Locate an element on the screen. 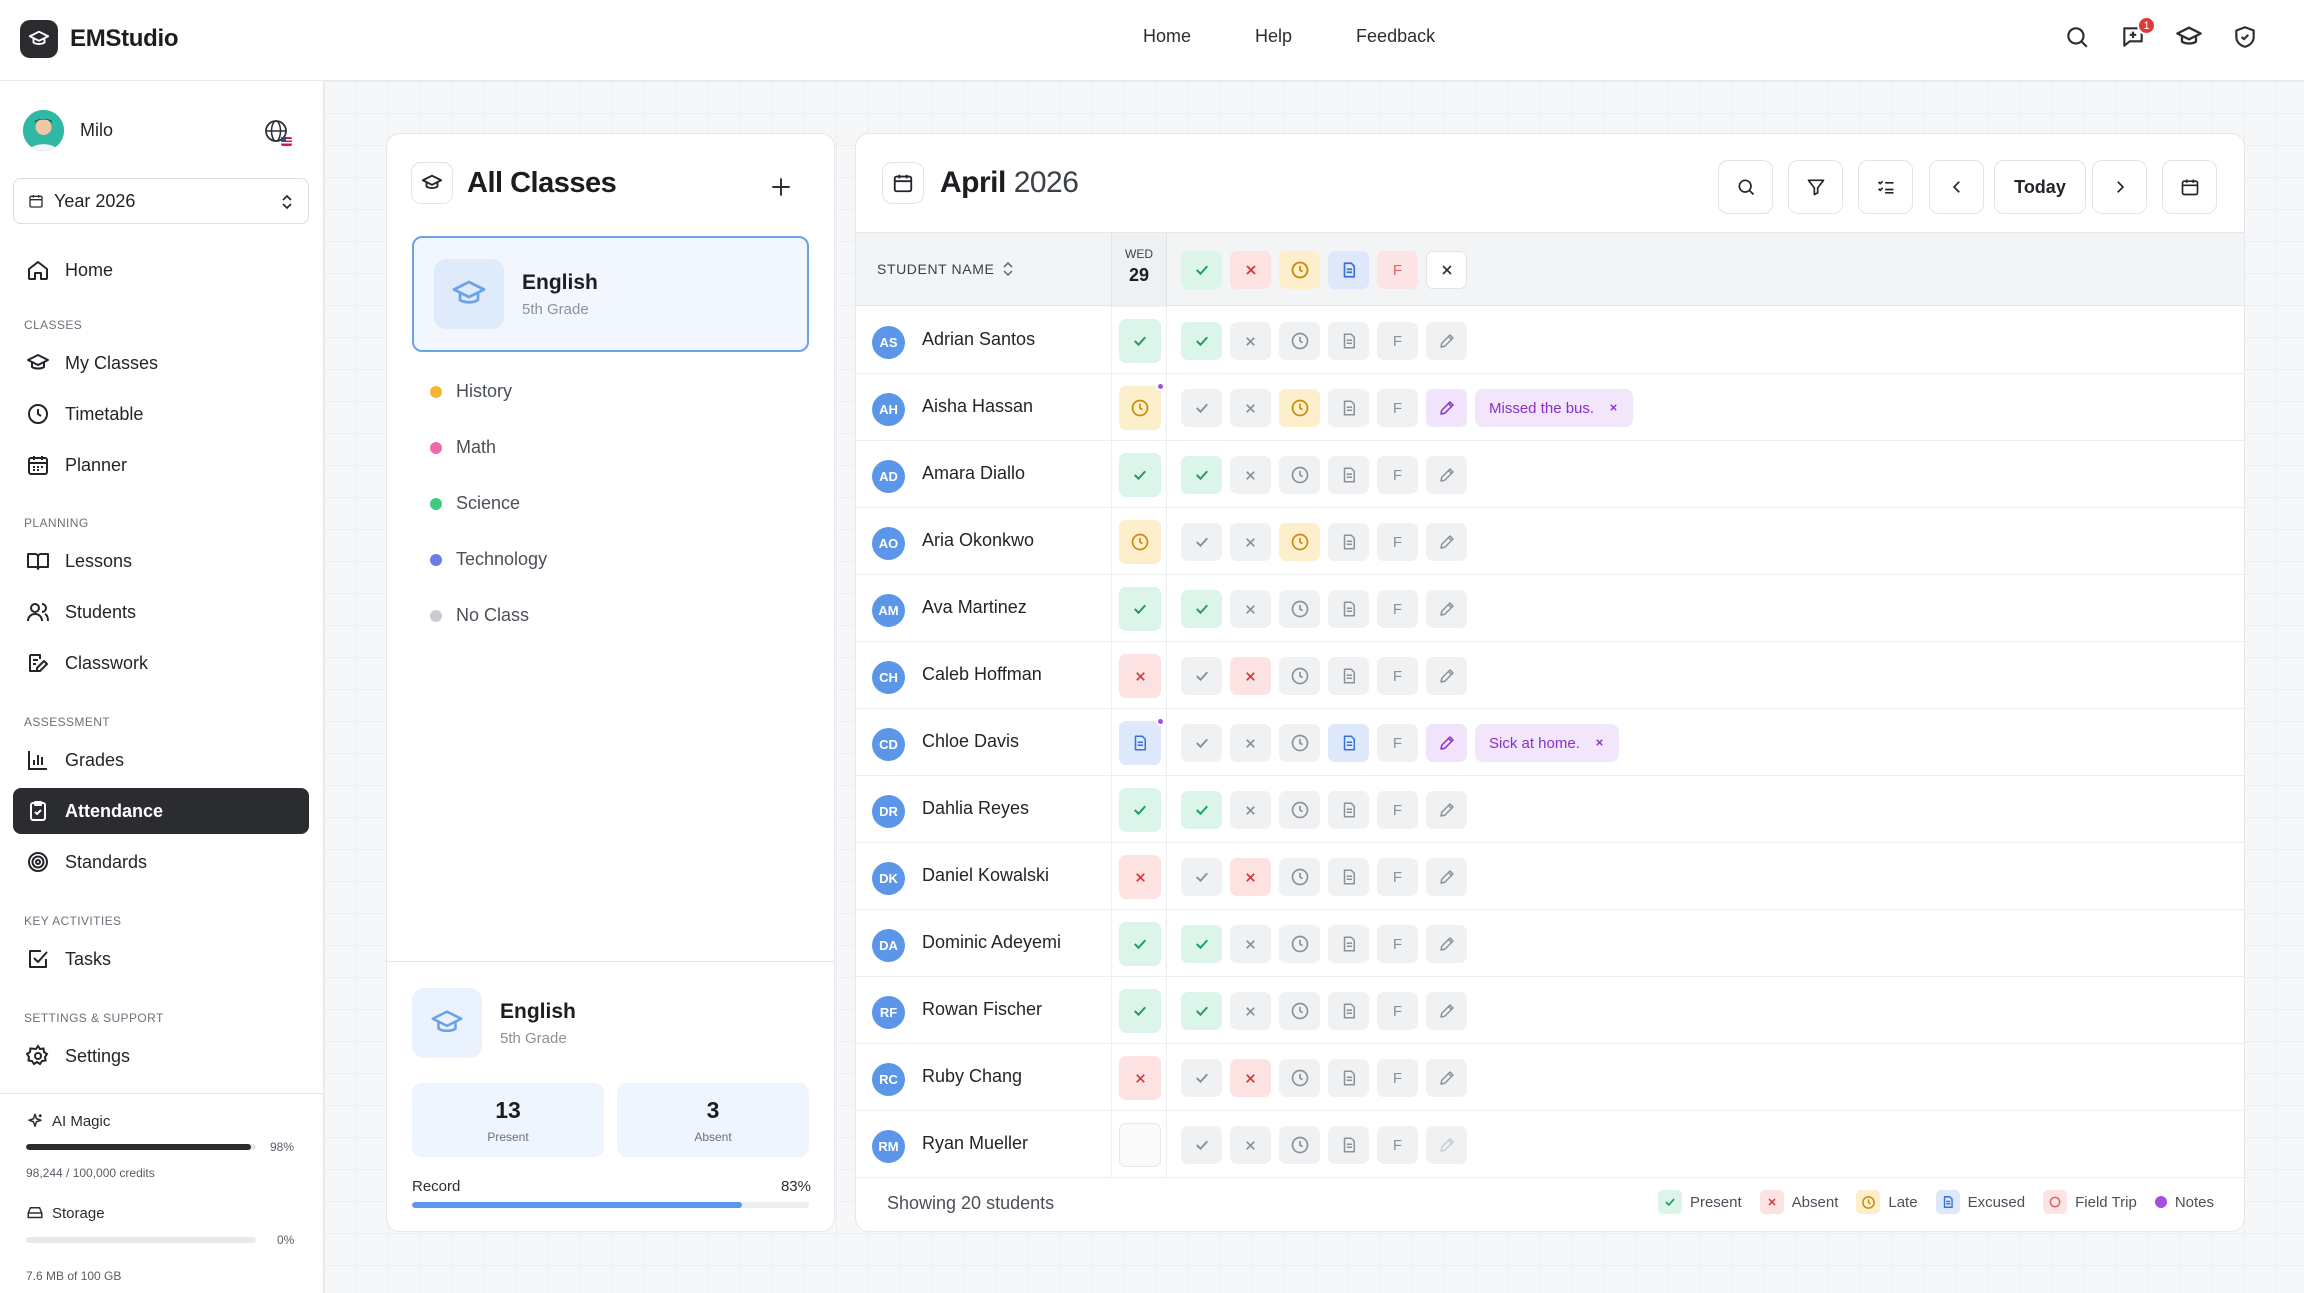  language-globe-icon is located at coordinates (278, 133).